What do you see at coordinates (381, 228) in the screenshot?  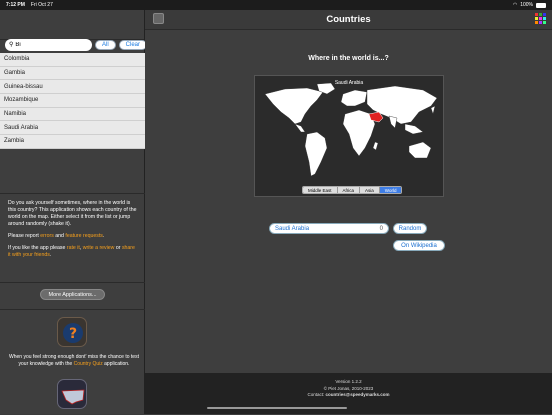 I see `answer-count: 0` at bounding box center [381, 228].